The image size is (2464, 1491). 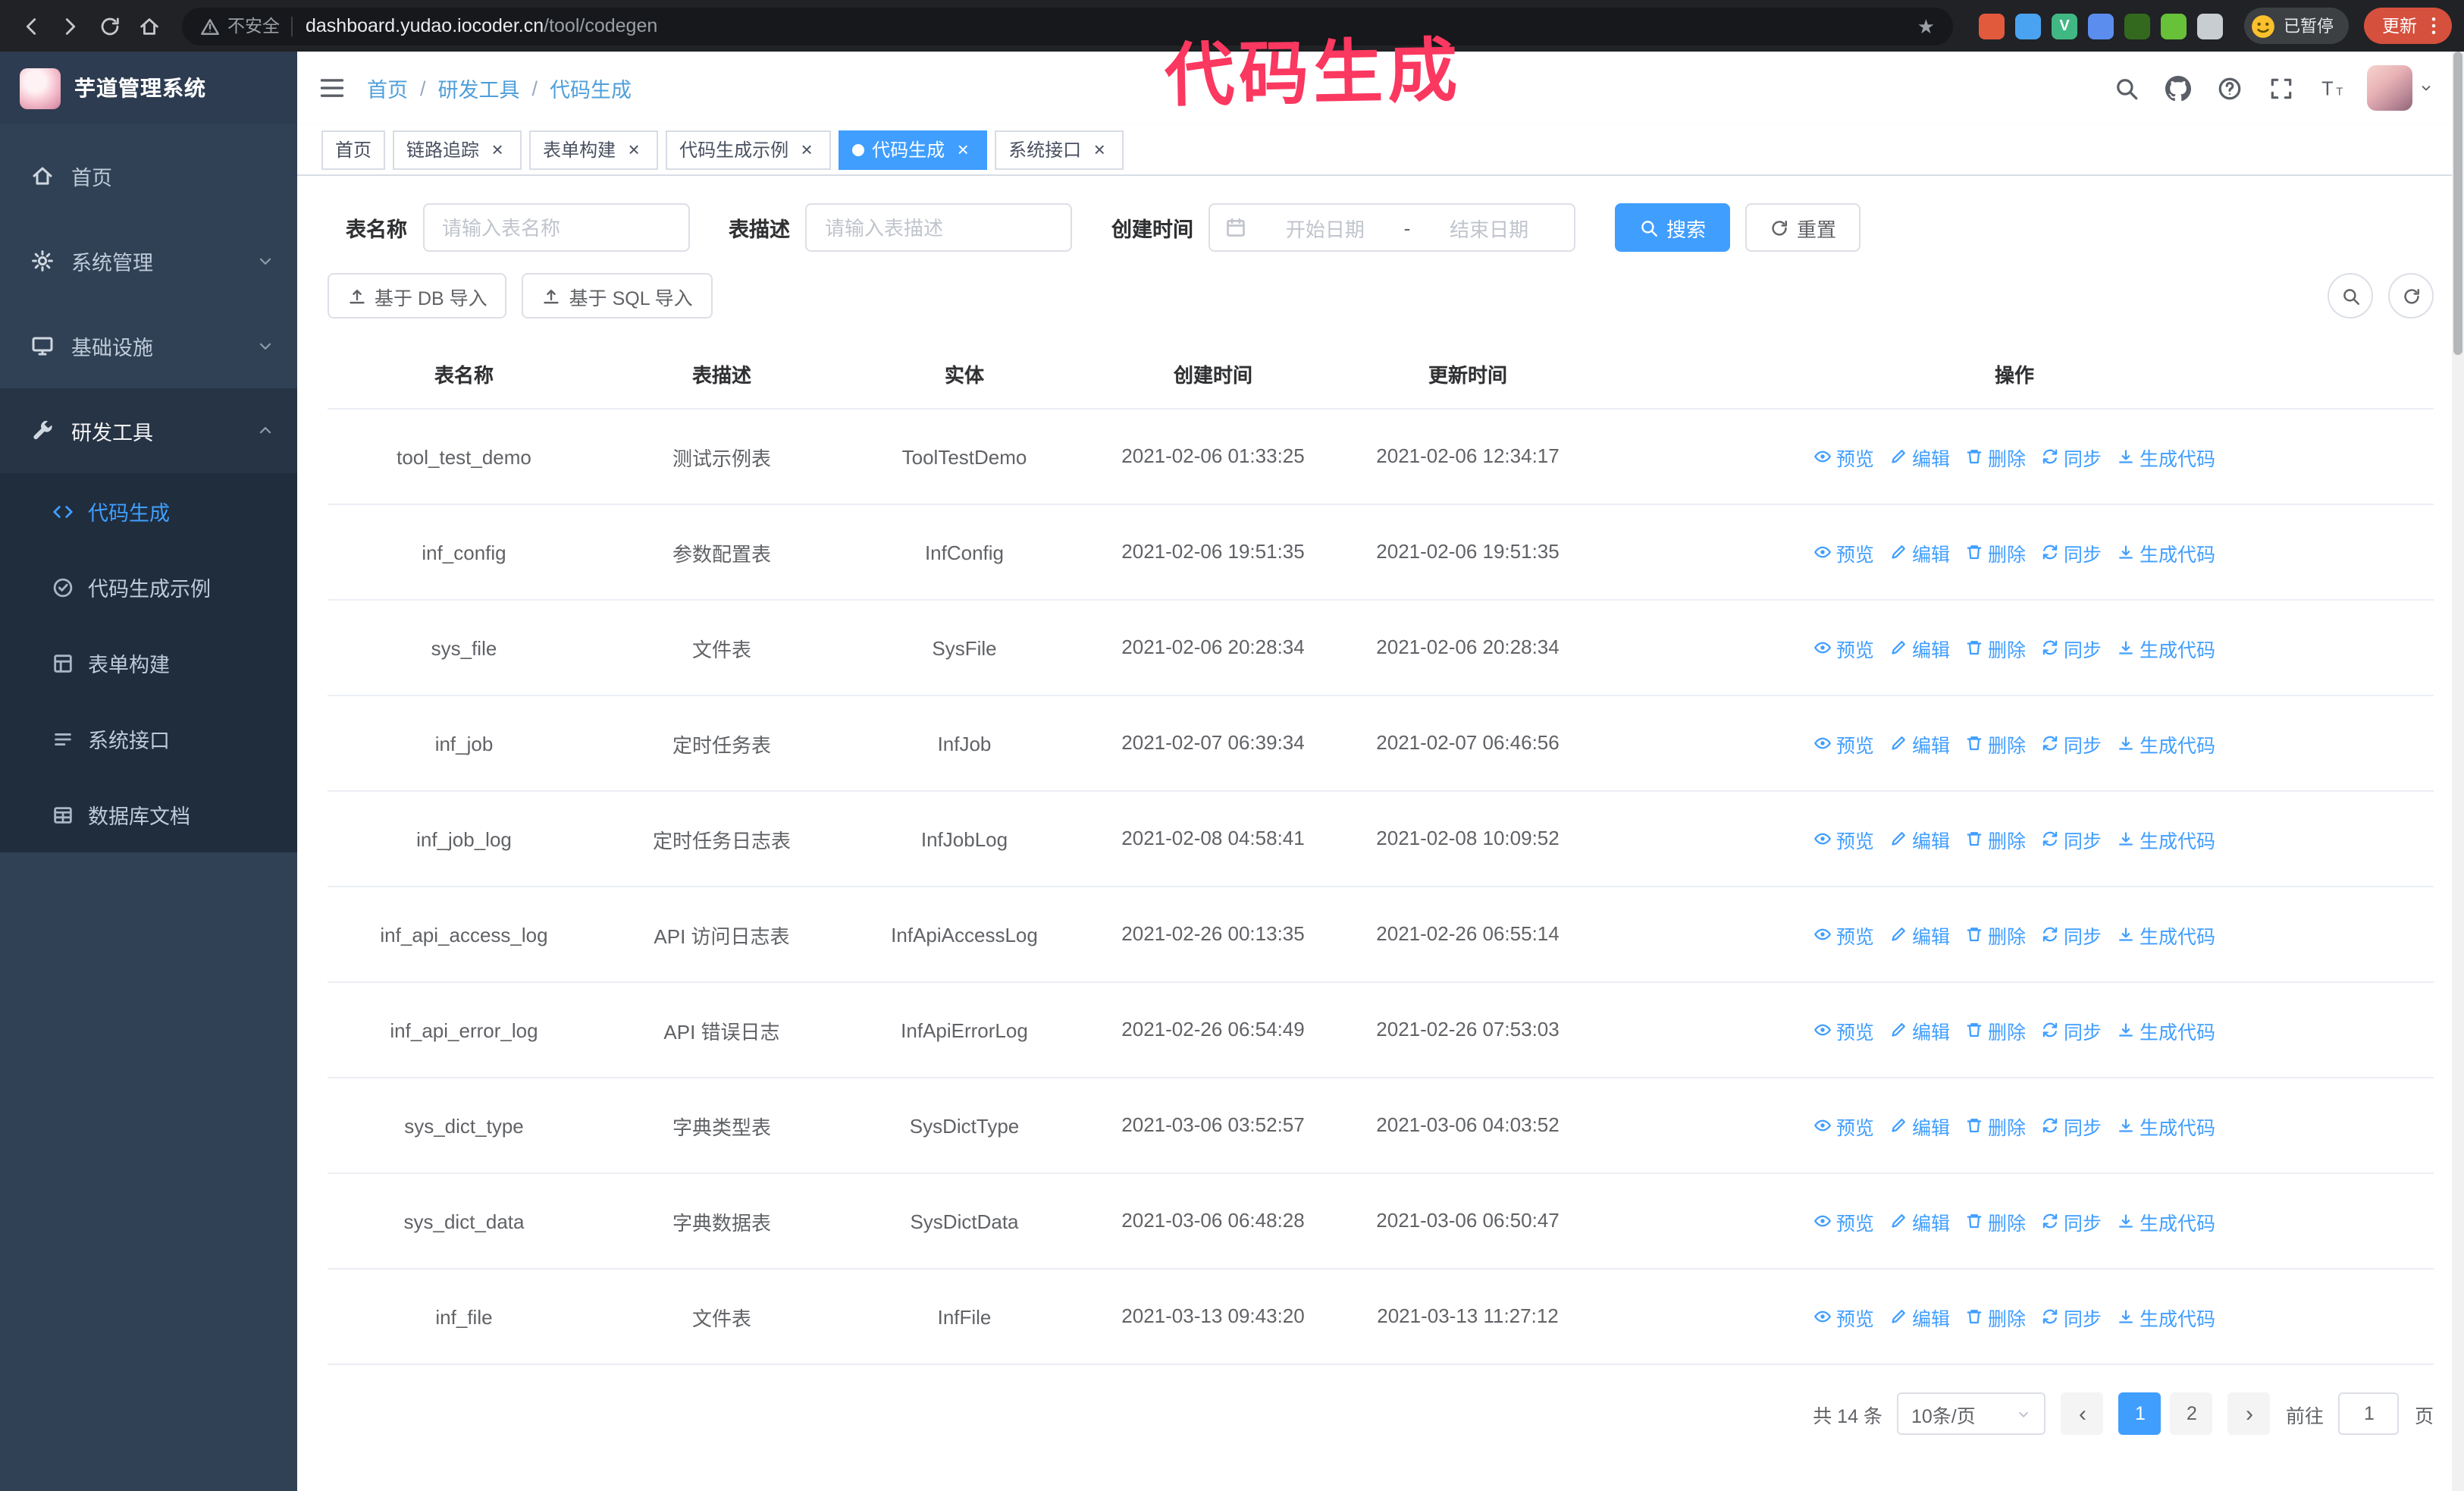 What do you see at coordinates (70, 26) in the screenshot?
I see `browser-forward-icon` at bounding box center [70, 26].